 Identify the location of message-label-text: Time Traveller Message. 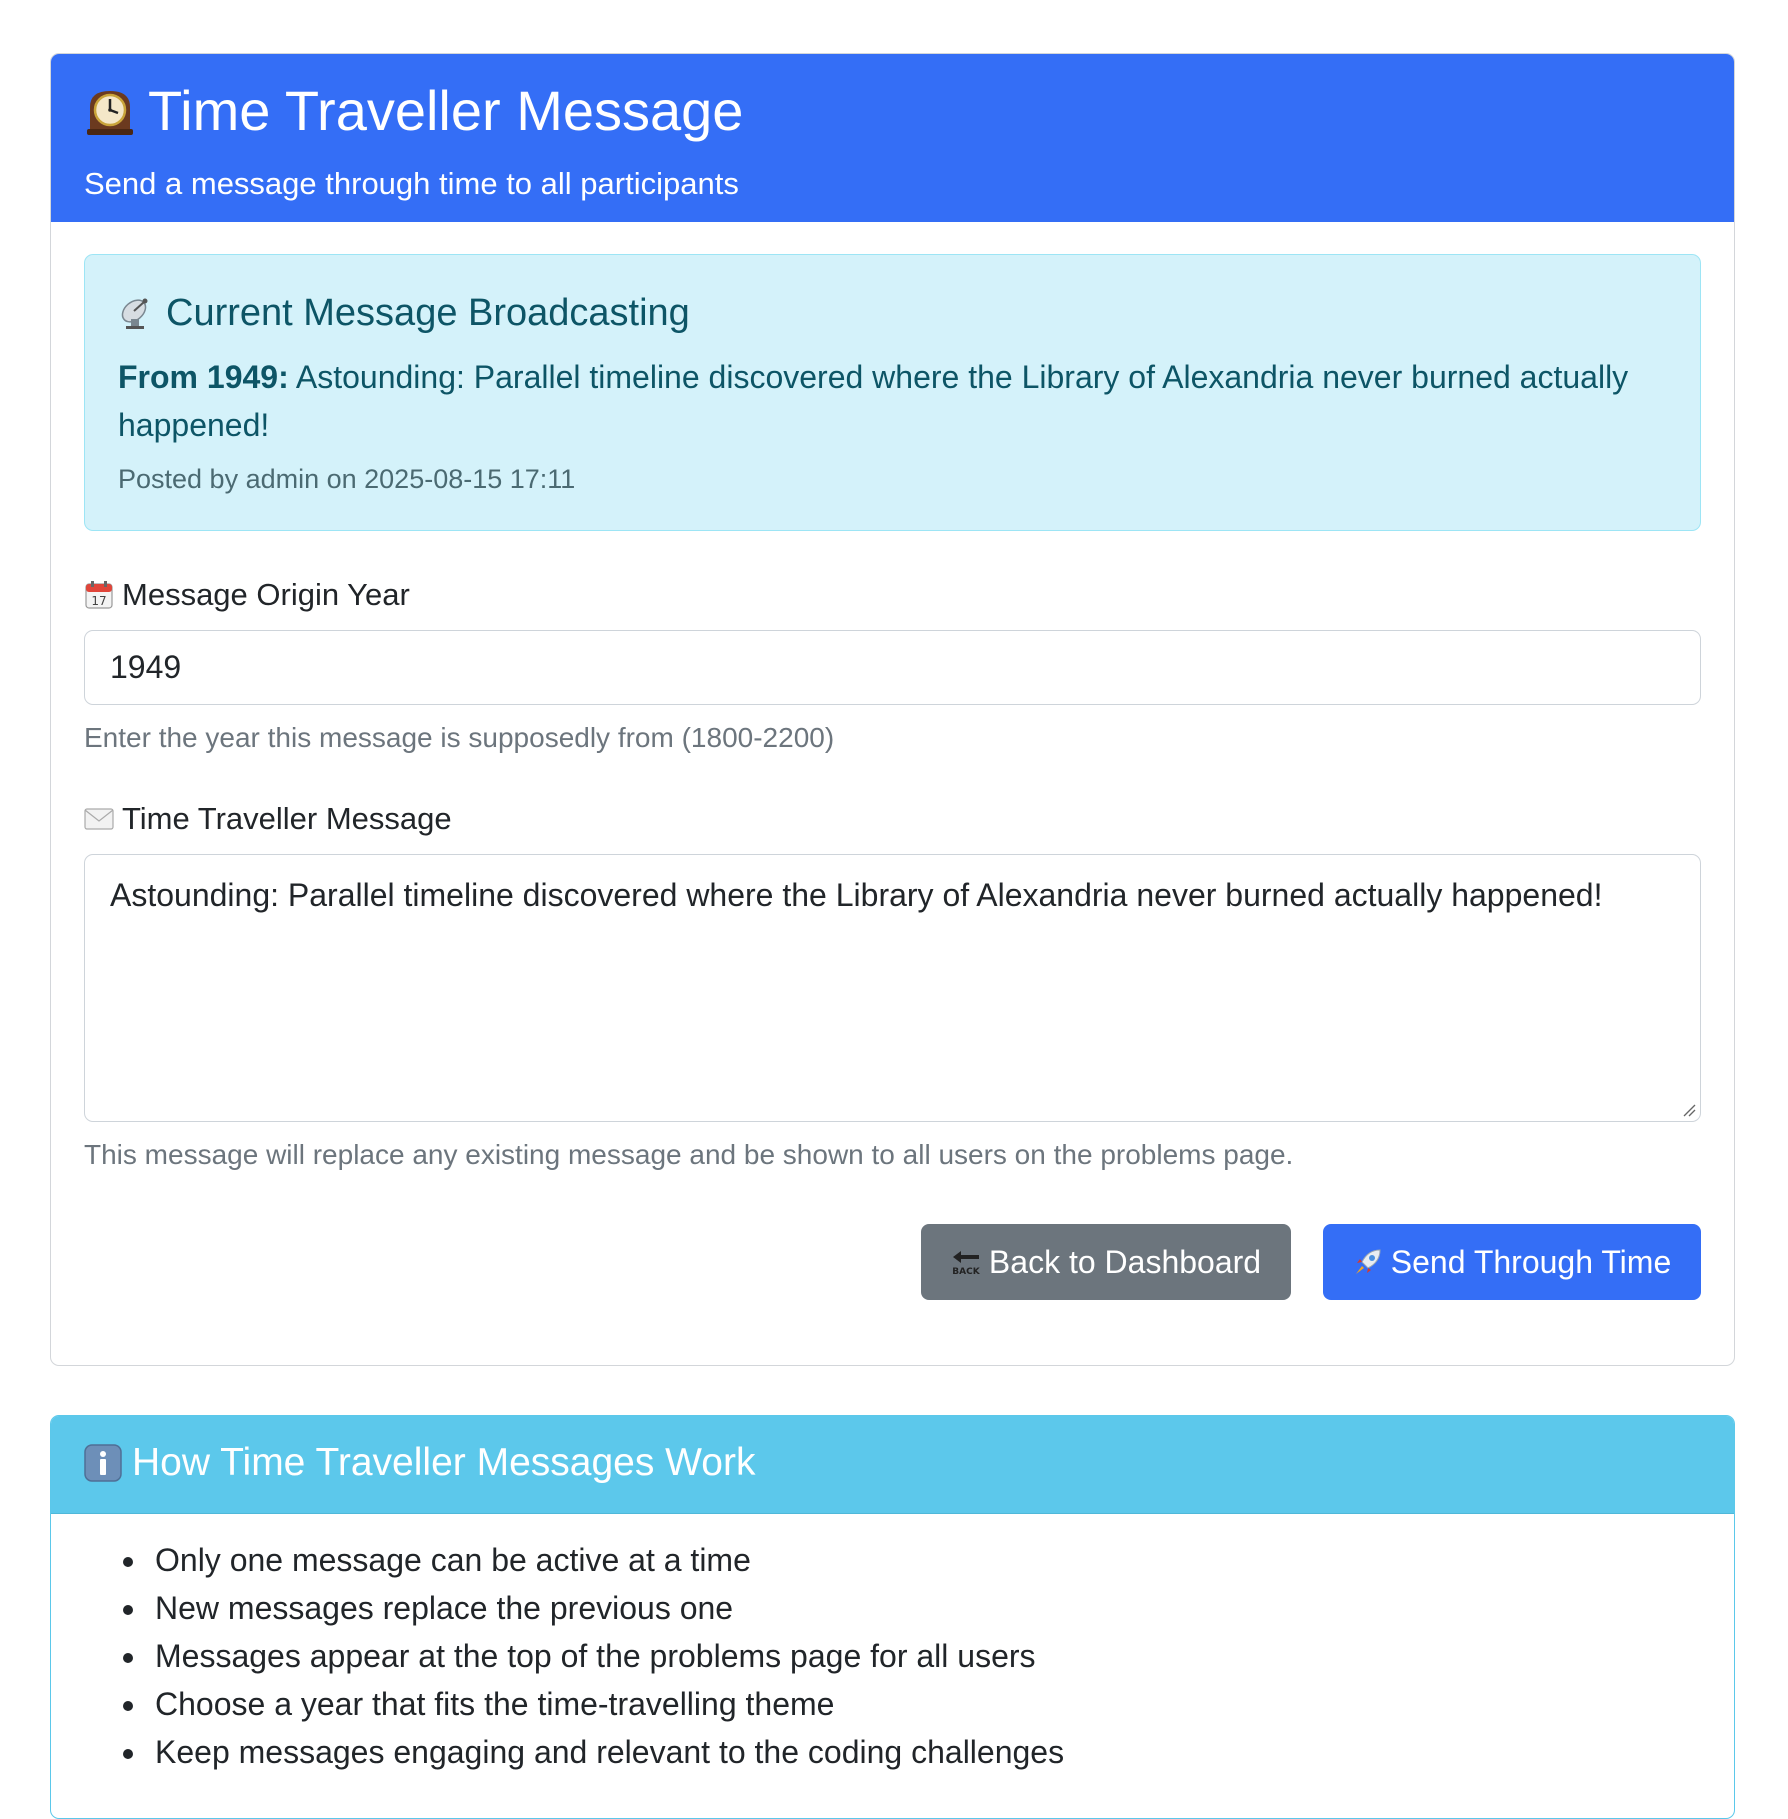
(287, 818).